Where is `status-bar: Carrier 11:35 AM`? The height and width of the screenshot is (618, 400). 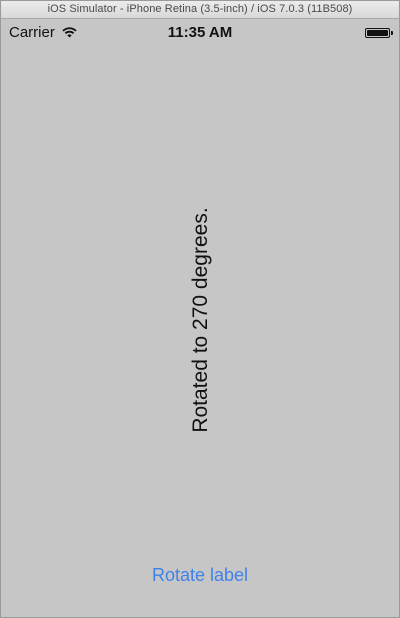 status-bar: Carrier 11:35 AM is located at coordinates (200, 33).